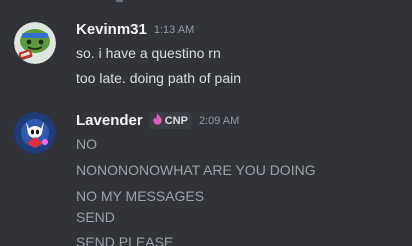 The width and height of the screenshot is (412, 246). I want to click on message-text: NONONONOWHAT ARE YOU DOING, so click(196, 170).